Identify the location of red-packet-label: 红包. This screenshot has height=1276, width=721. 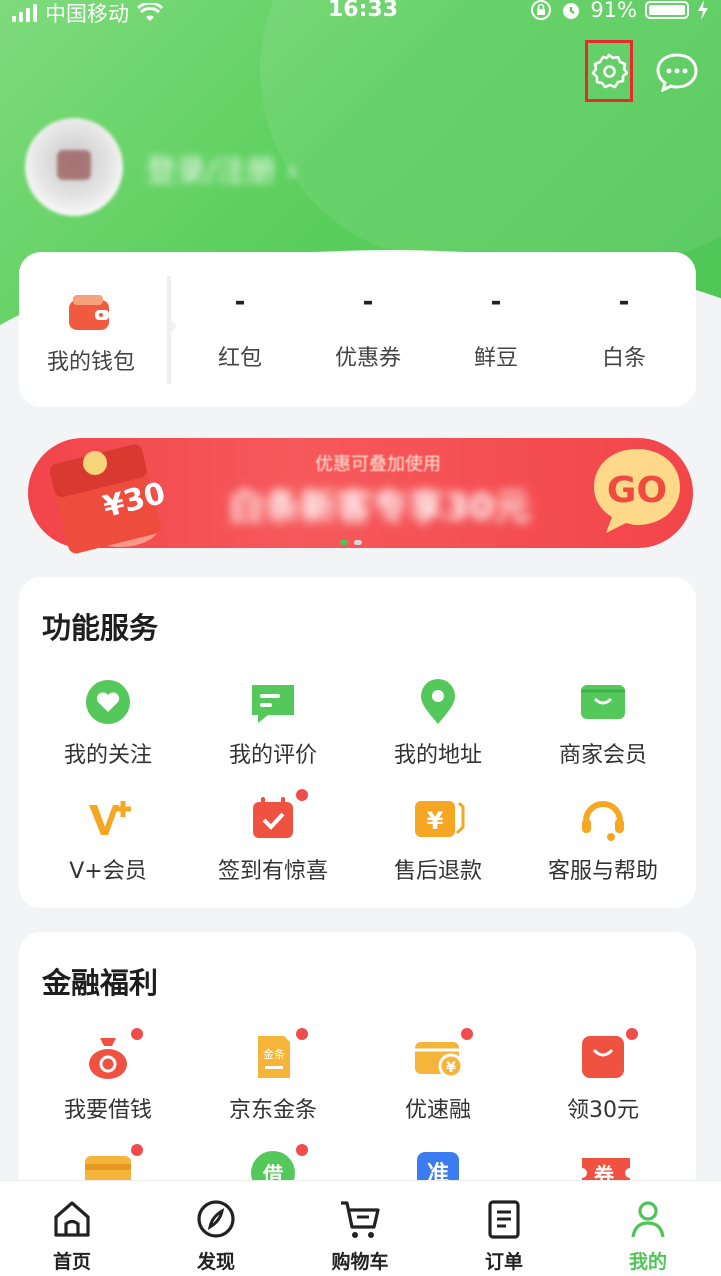
(239, 358).